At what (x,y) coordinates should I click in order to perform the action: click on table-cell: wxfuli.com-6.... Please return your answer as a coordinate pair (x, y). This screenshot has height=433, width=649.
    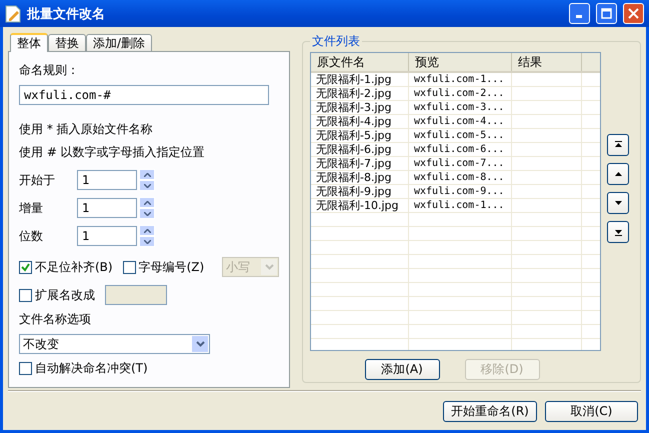
    Looking at the image, I should click on (460, 149).